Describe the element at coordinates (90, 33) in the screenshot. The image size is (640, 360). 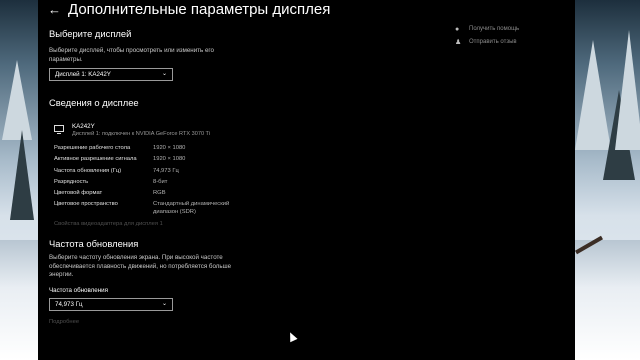
I see `select-display-heading: Выберите дисплей` at that location.